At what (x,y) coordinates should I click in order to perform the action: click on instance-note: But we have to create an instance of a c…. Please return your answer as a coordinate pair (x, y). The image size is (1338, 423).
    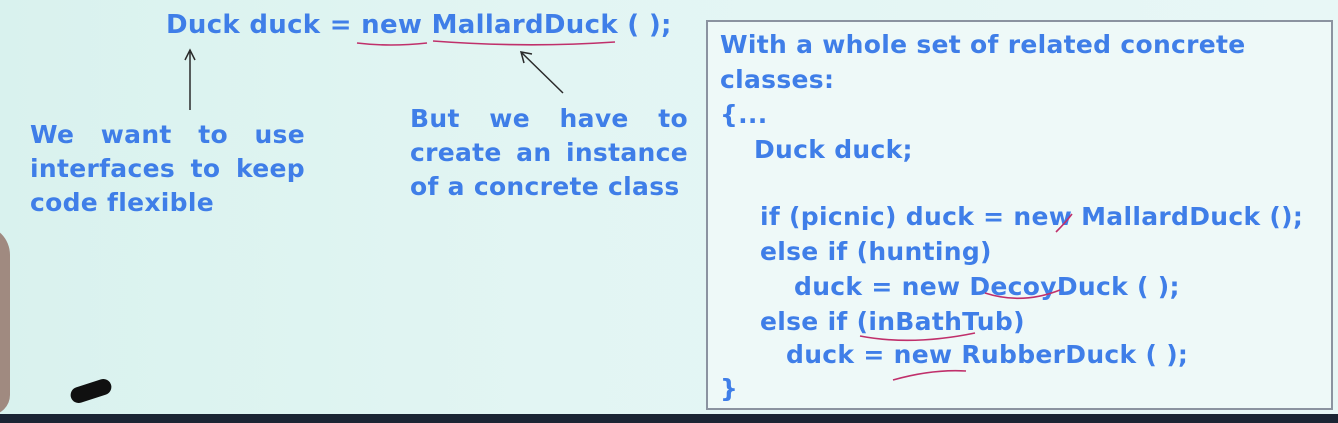
    Looking at the image, I should click on (549, 152).